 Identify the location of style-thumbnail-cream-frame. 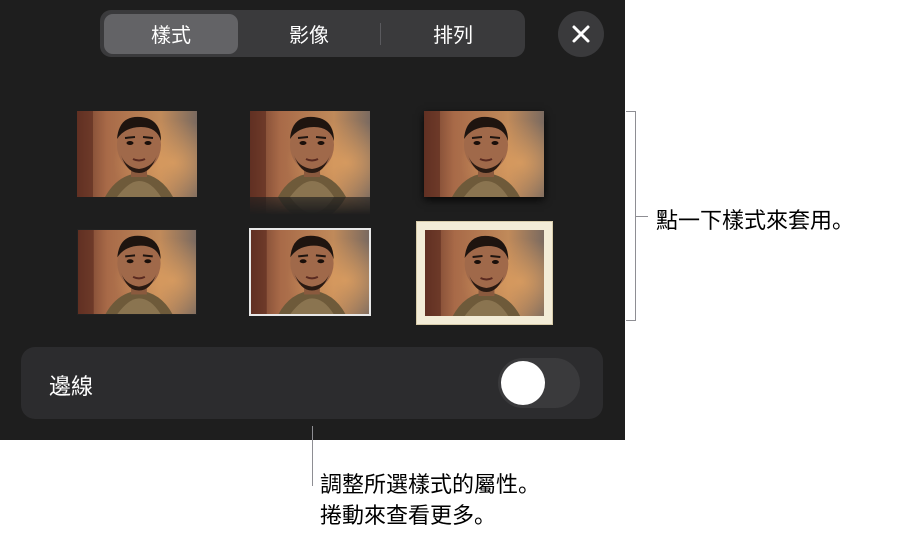
(484, 273).